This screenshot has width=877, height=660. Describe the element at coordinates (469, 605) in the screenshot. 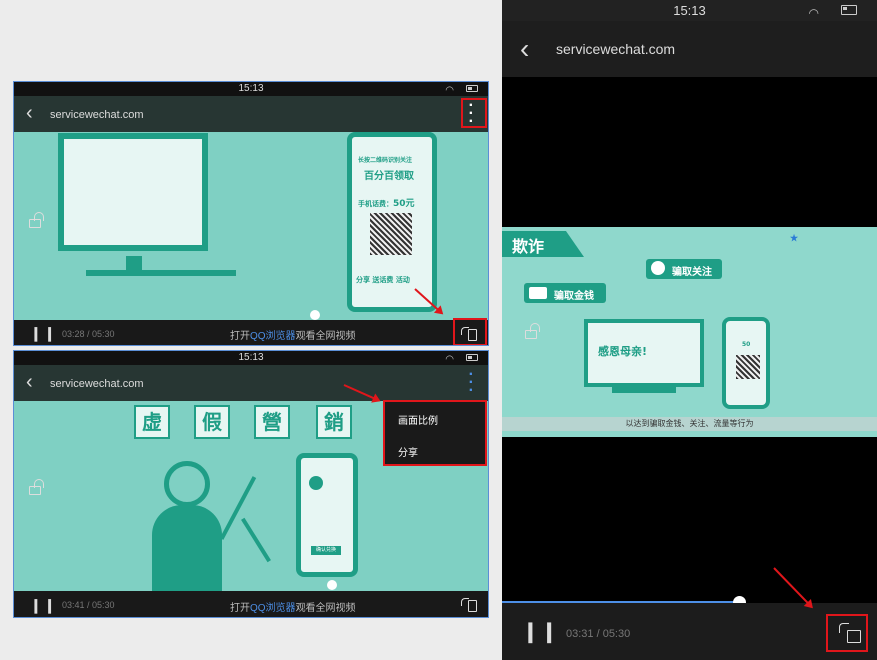

I see `rotate-icon` at that location.